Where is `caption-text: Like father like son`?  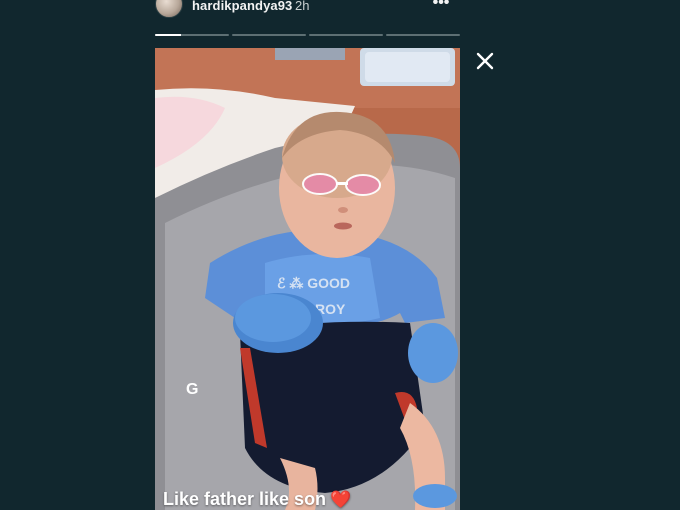
caption-text: Like father like son is located at coordinates (245, 499).